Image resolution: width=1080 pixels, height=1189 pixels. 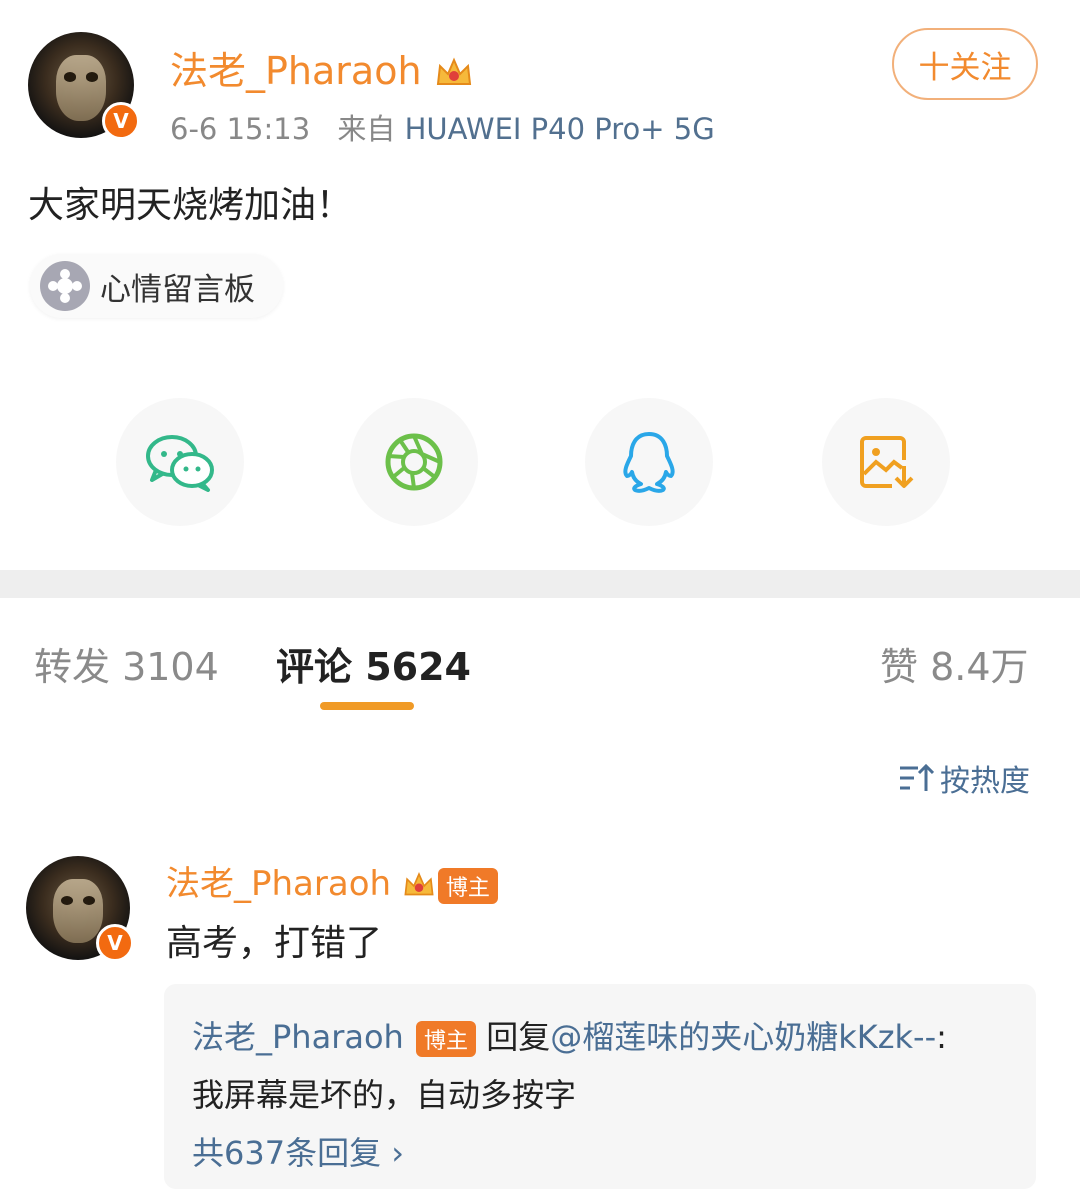 I want to click on follow-button: 十关注, so click(x=965, y=64).